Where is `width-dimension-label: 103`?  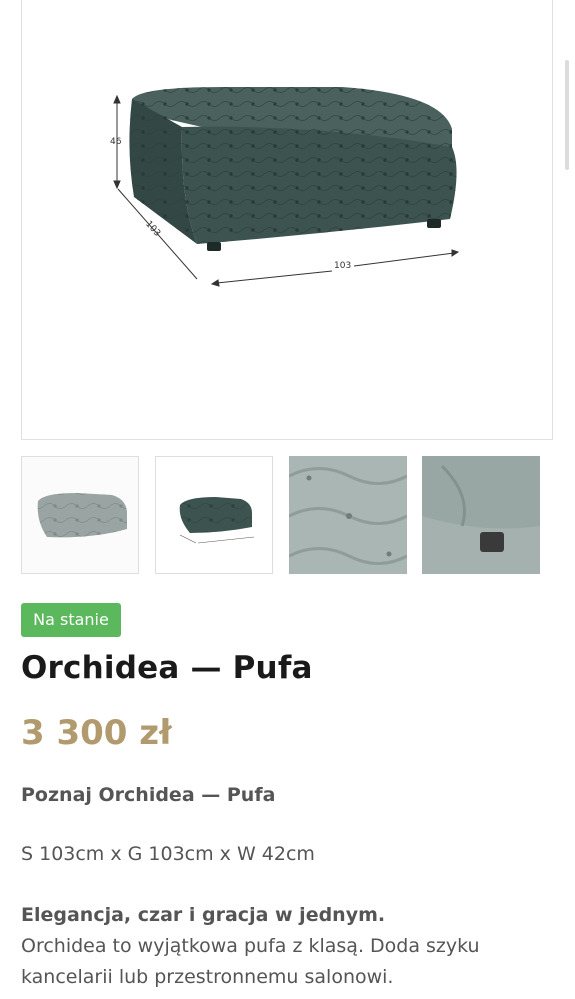 width-dimension-label: 103 is located at coordinates (343, 266).